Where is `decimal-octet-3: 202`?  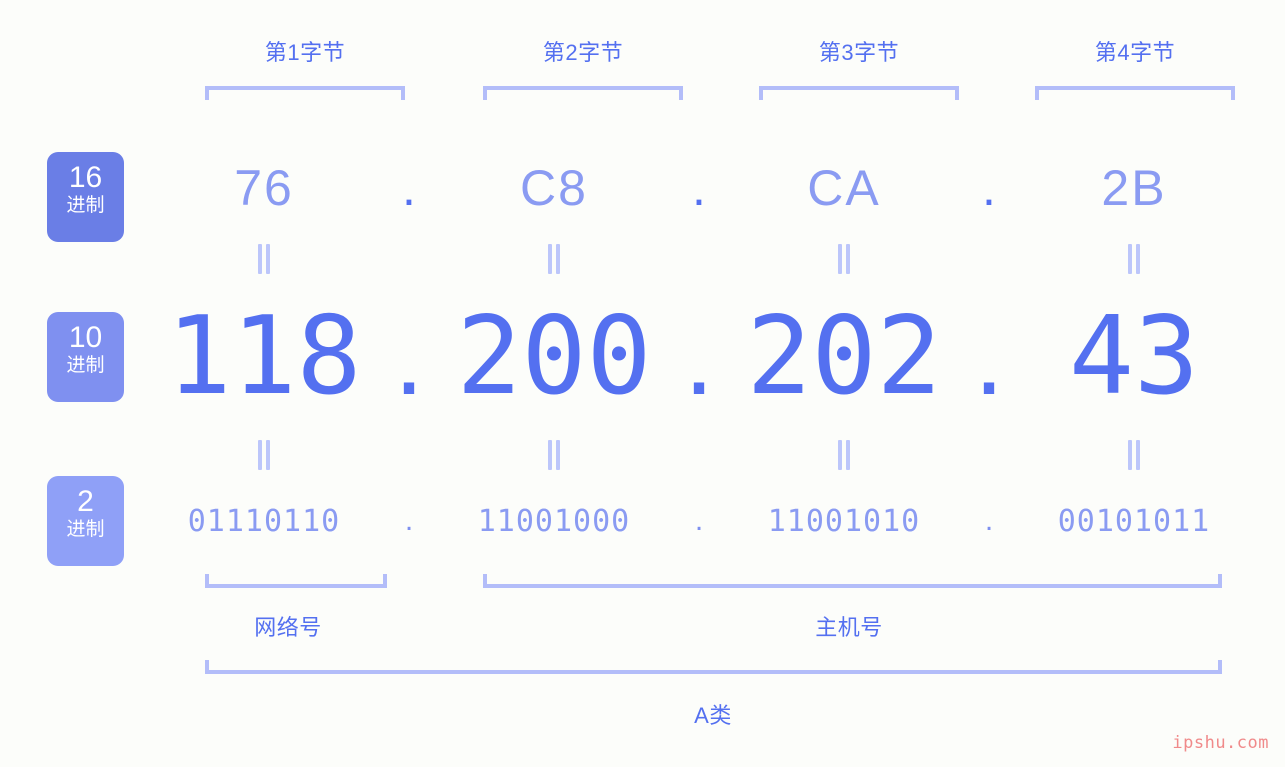 decimal-octet-3: 202 is located at coordinates (844, 356).